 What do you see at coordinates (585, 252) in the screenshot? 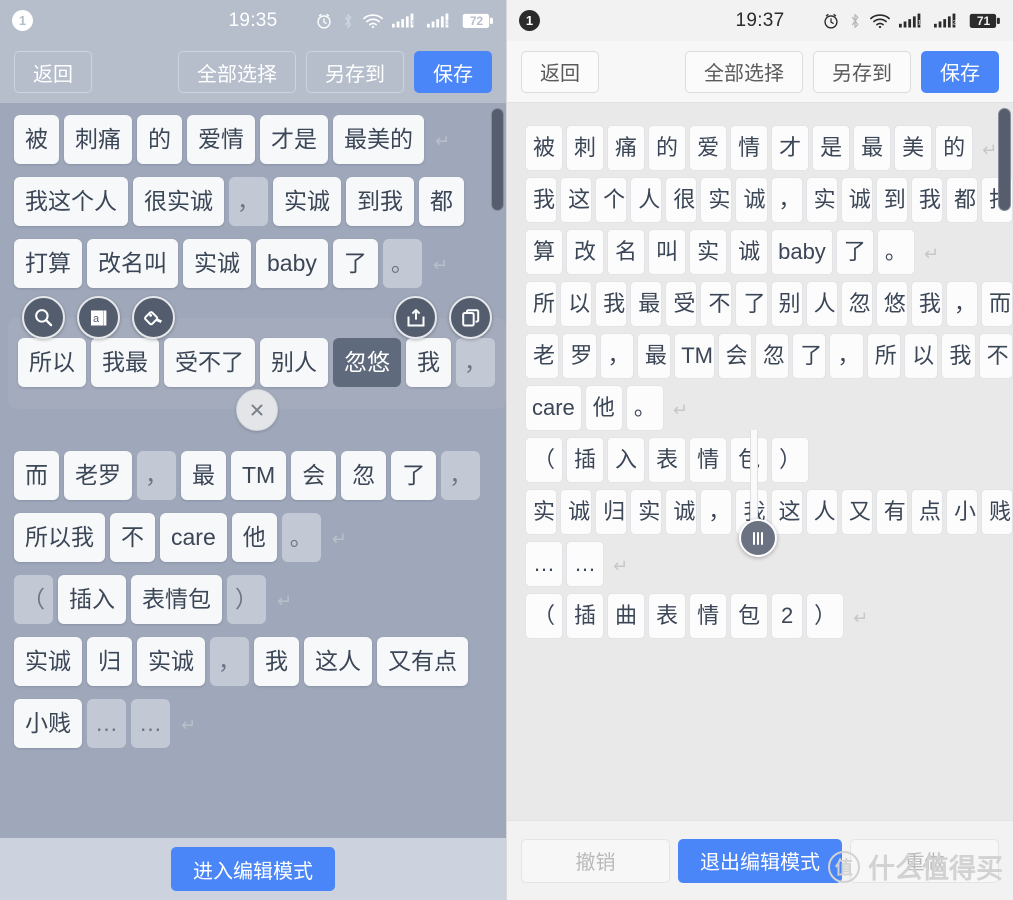
I see `character-chip: 改` at bounding box center [585, 252].